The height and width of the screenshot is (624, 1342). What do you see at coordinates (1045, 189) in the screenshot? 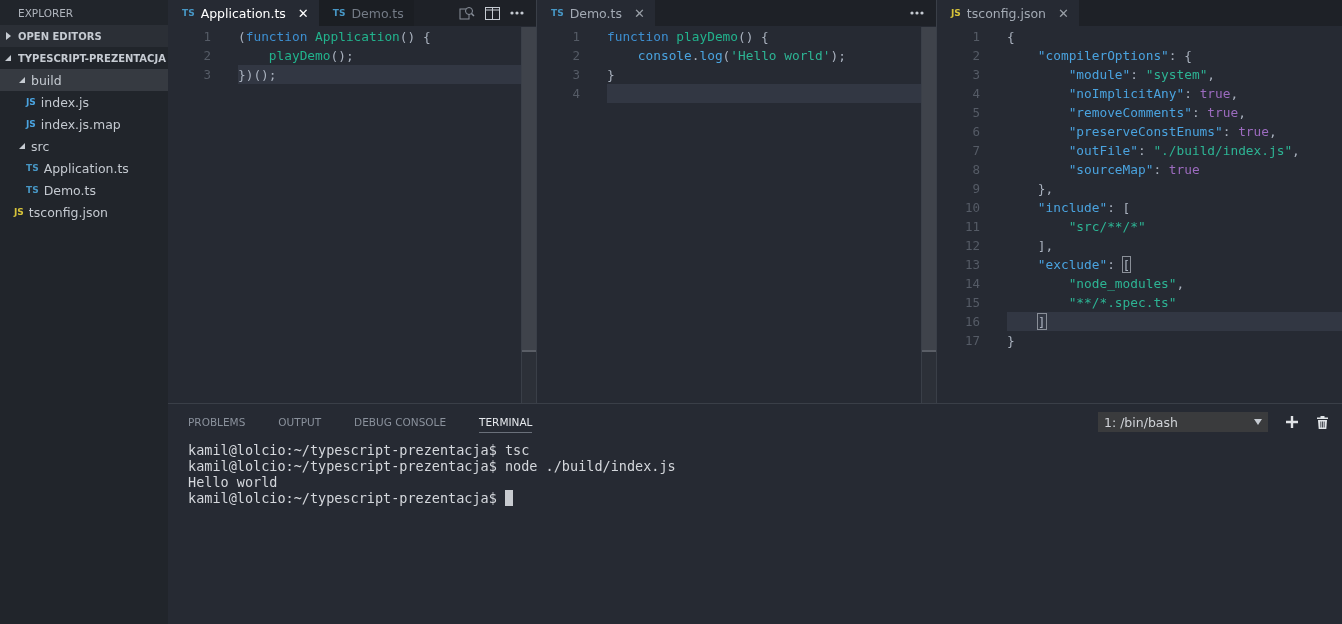
I see `code-line: },` at bounding box center [1045, 189].